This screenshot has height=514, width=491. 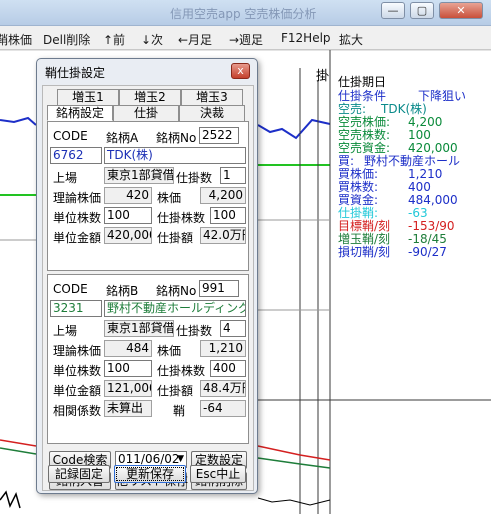 I want to click on stock-a-name-field: TDK(株), so click(x=175, y=155).